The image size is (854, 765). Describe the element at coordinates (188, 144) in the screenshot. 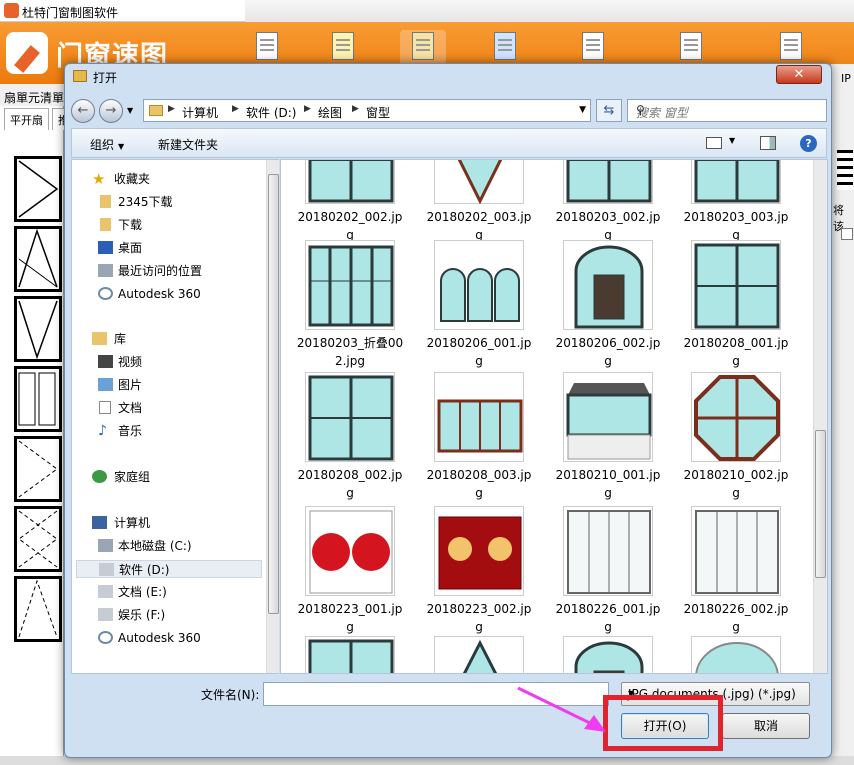

I see `new-folder-button: 新建文件夹` at that location.